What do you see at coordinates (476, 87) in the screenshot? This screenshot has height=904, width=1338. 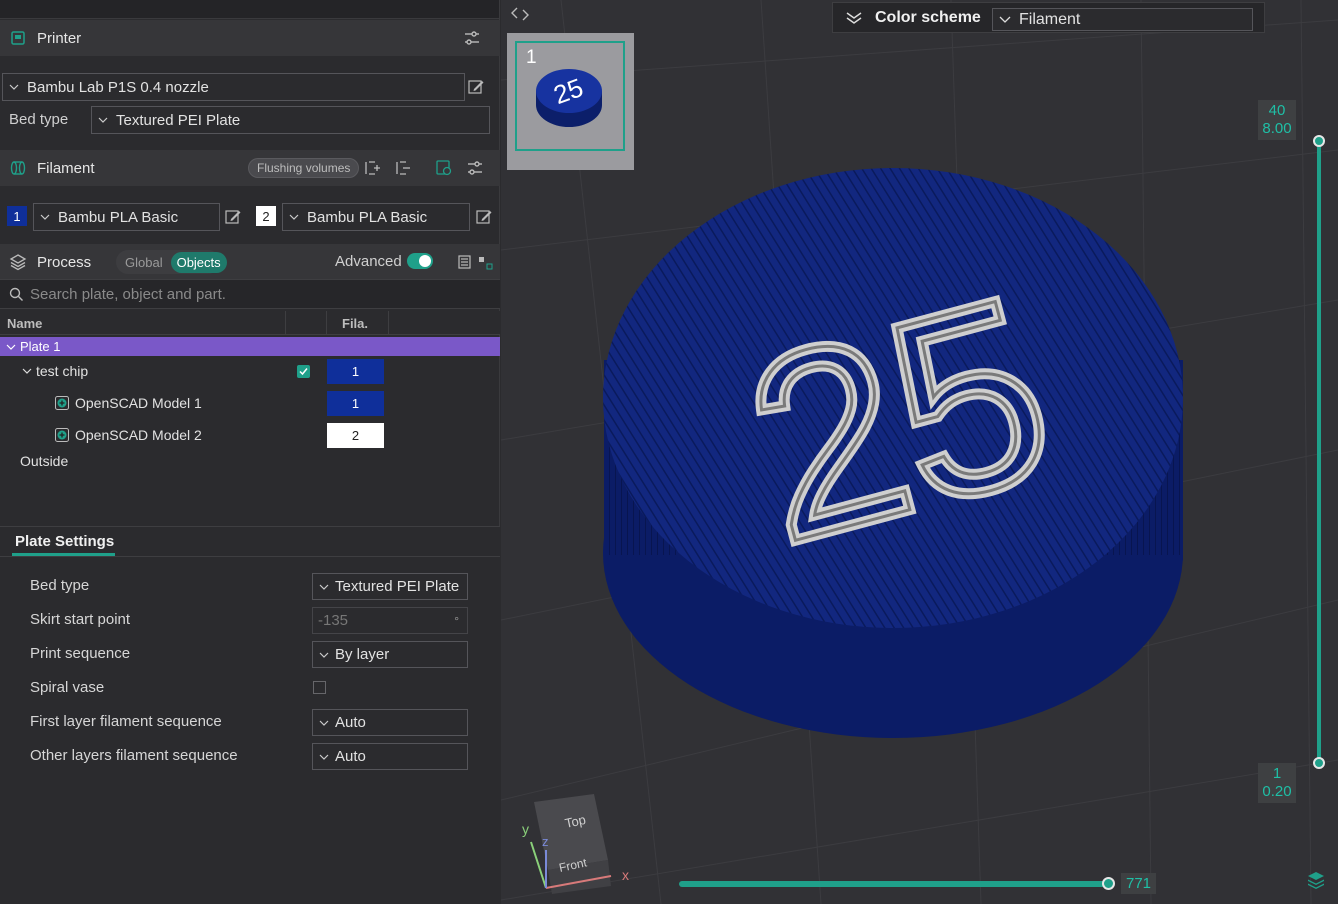 I see `edit-printer-icon` at bounding box center [476, 87].